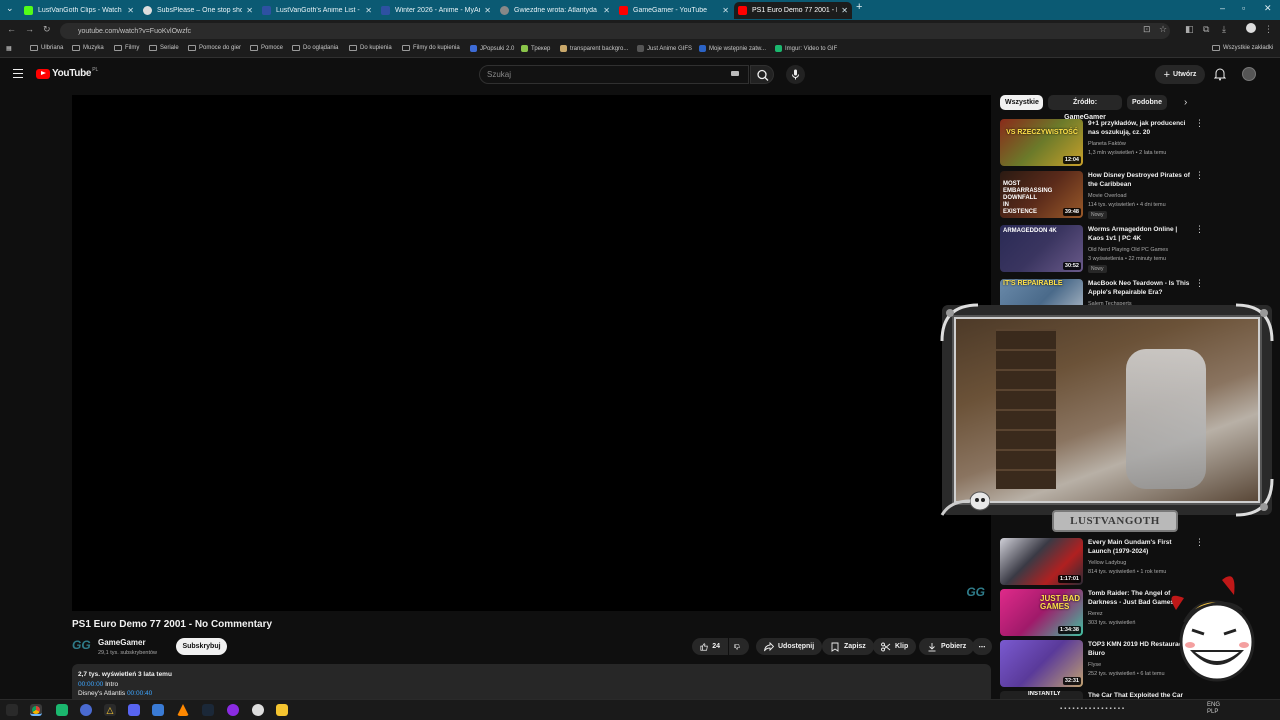 The image size is (1280, 720). What do you see at coordinates (1102, 695) in the screenshot?
I see `recommendation-item: INSTANTLY The Car That Exploited the Car` at bounding box center [1102, 695].